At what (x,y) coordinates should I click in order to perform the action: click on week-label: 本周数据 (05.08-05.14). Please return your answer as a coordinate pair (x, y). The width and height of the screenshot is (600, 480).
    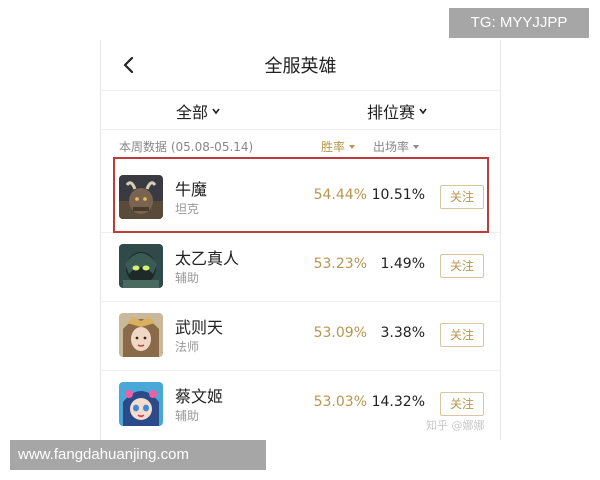
    Looking at the image, I should click on (186, 147).